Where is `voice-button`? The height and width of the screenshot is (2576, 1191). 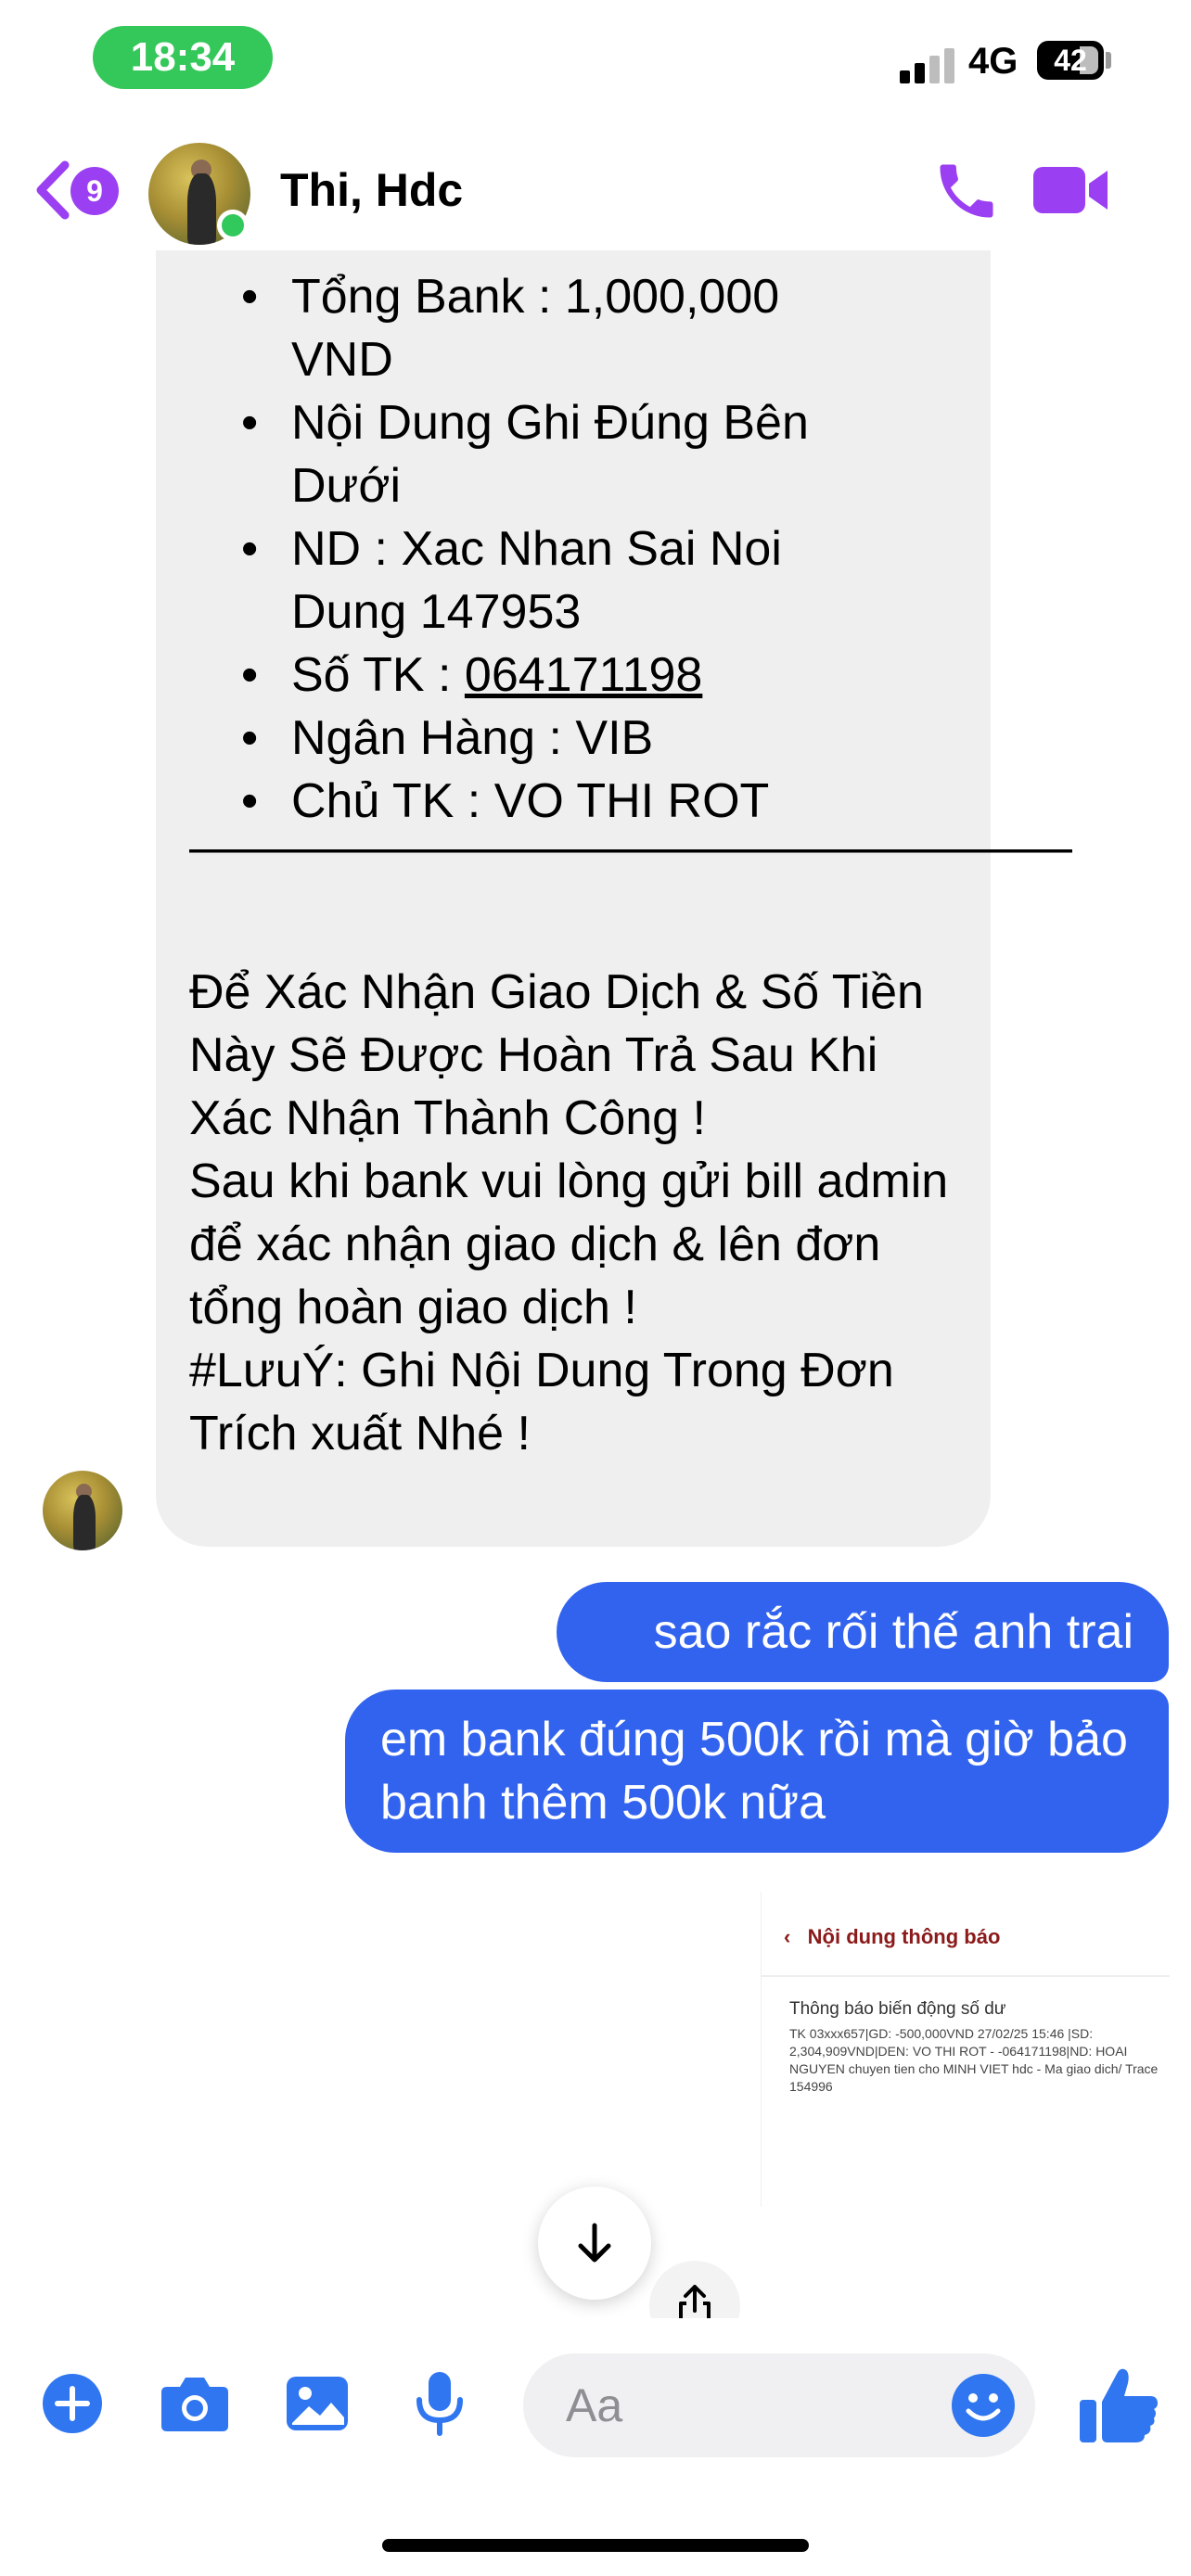 voice-button is located at coordinates (440, 2404).